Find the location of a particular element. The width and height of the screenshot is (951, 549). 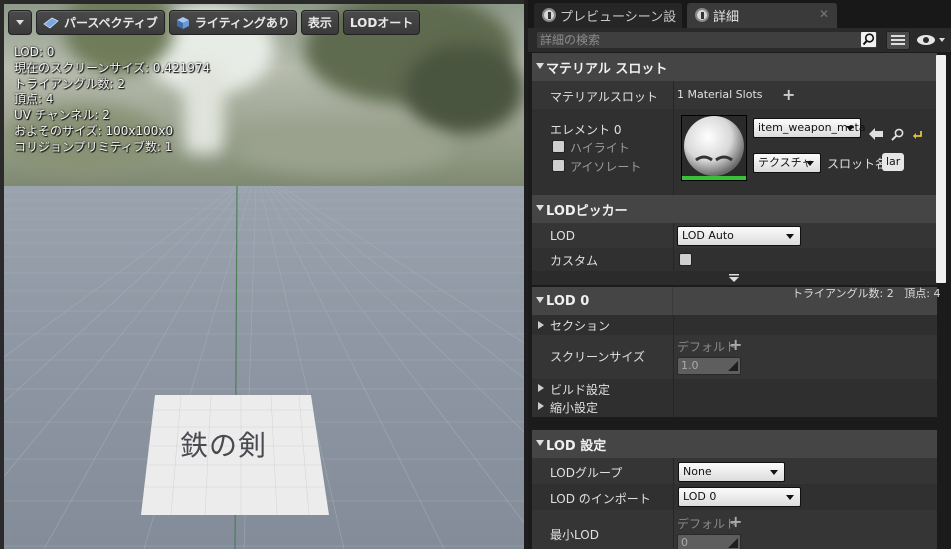

lit-cube-icon is located at coordinates (182, 22).